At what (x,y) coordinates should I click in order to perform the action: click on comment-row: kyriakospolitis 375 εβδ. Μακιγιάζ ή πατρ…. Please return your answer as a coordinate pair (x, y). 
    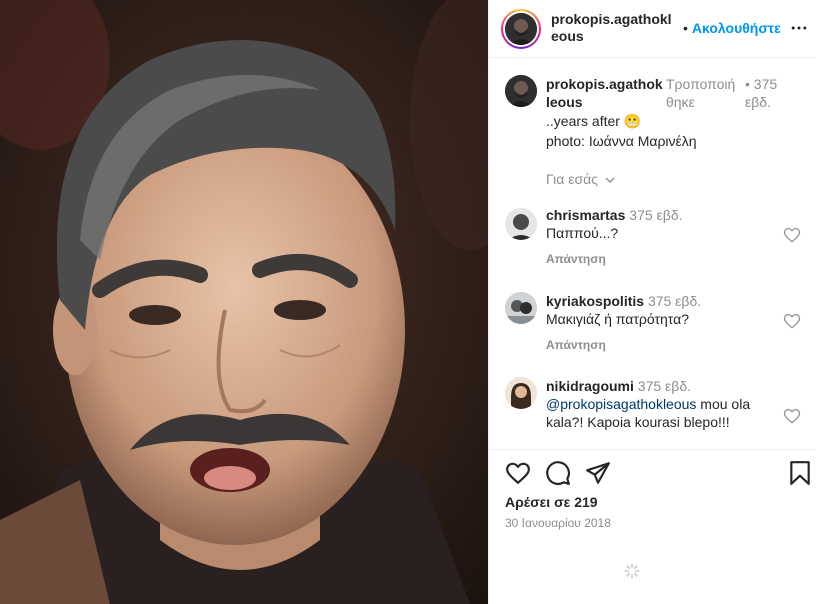
    Looking at the image, I should click on (652, 330).